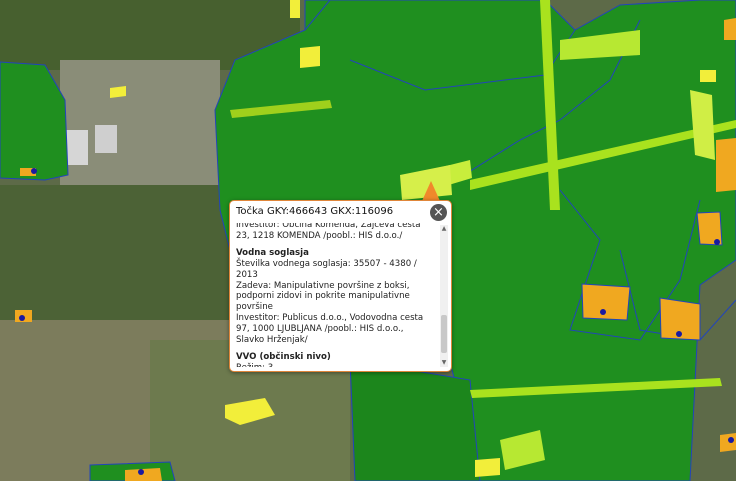 This screenshot has width=736, height=481. Describe the element at coordinates (444, 229) in the screenshot. I see `scroll-up-arrow-icon: ▲` at that location.